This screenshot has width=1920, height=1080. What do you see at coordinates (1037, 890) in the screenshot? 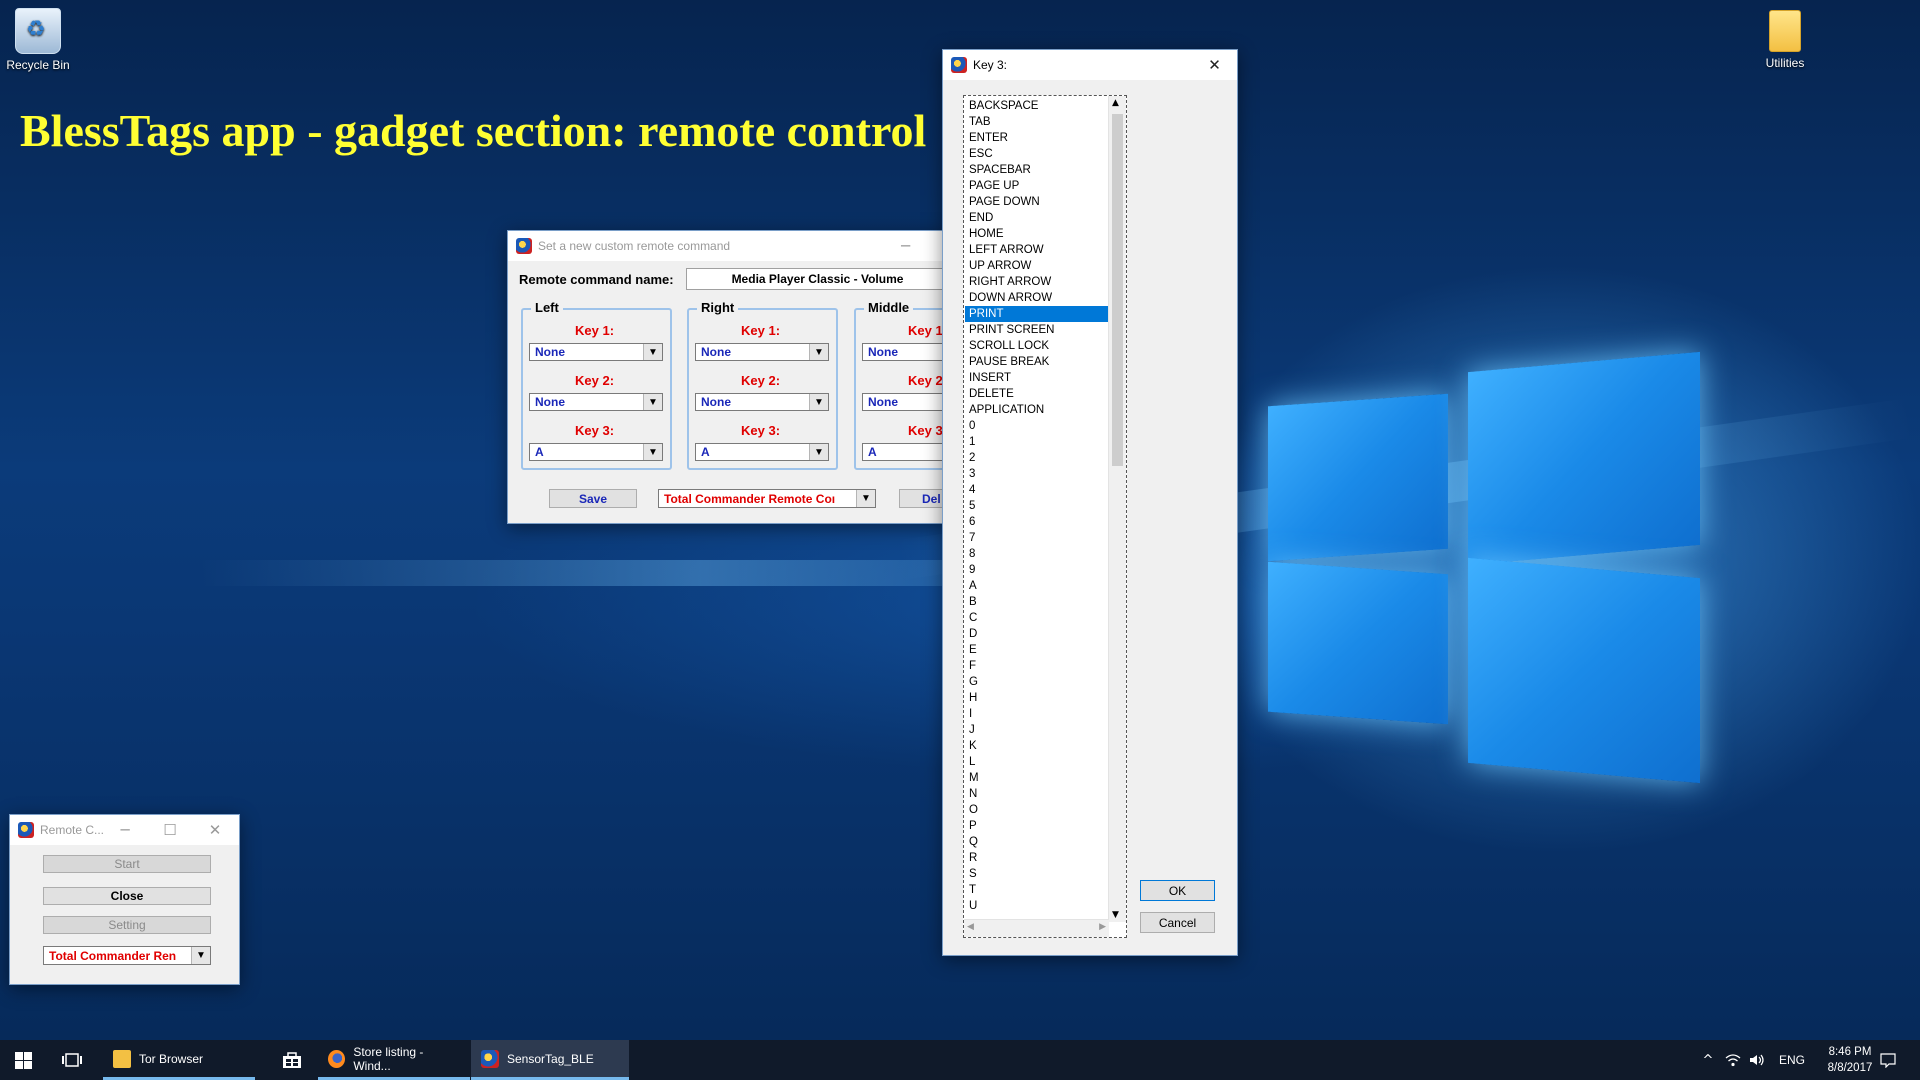
I see `key-list-item: T` at bounding box center [1037, 890].